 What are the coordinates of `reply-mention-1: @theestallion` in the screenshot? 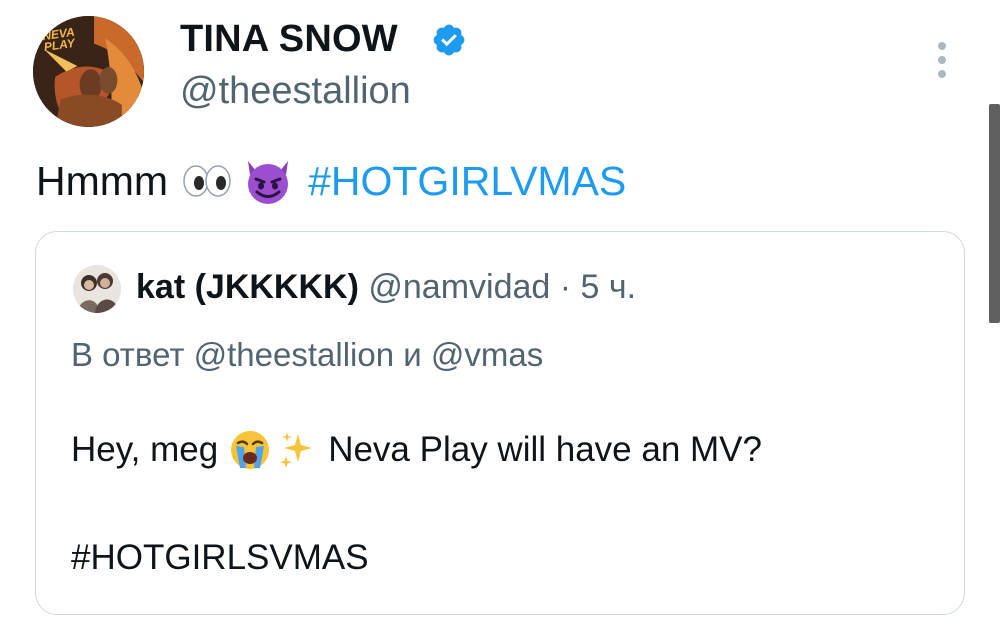 It's located at (294, 354).